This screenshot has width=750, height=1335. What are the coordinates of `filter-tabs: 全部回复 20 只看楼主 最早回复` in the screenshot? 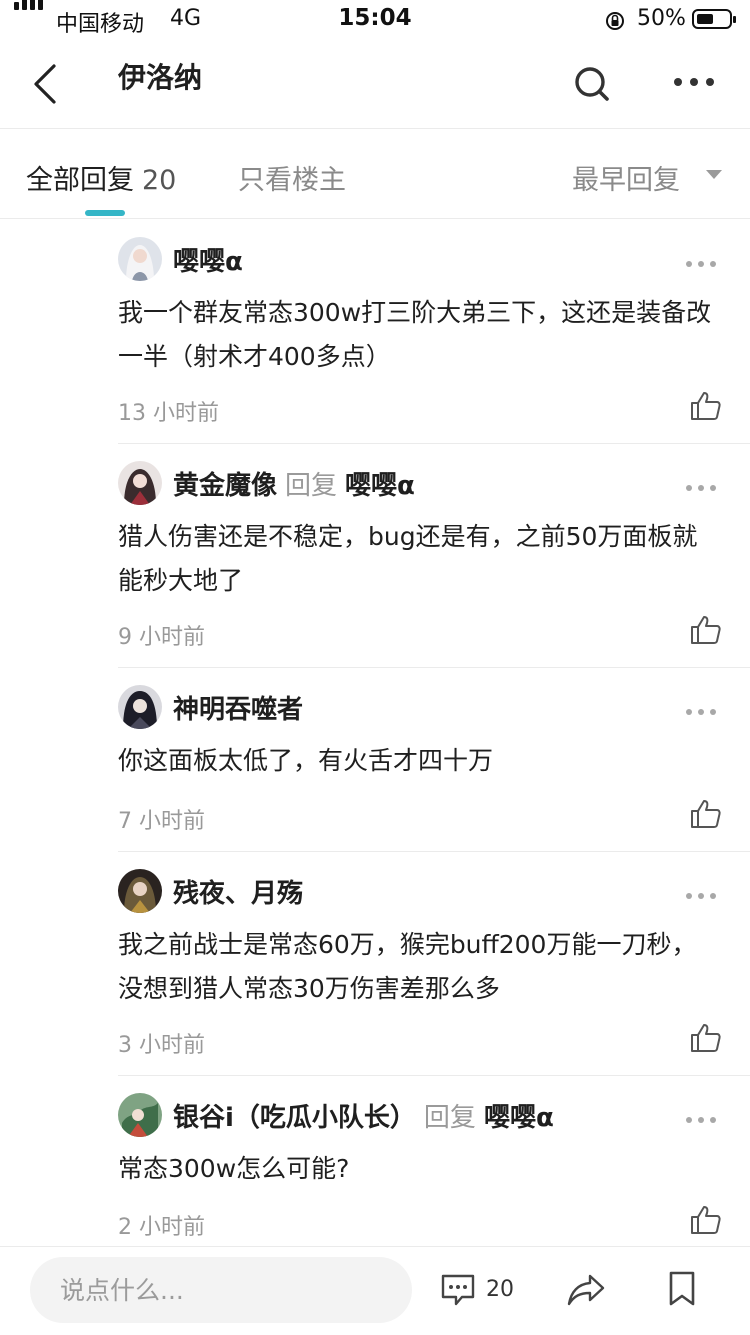 It's located at (375, 173).